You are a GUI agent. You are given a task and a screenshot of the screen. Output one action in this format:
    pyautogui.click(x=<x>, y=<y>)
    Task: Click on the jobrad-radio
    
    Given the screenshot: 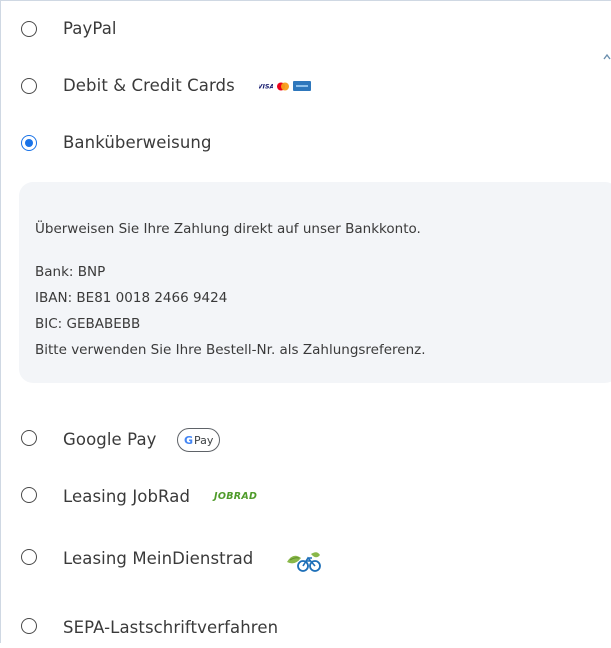 What is the action you would take?
    pyautogui.click(x=29, y=495)
    